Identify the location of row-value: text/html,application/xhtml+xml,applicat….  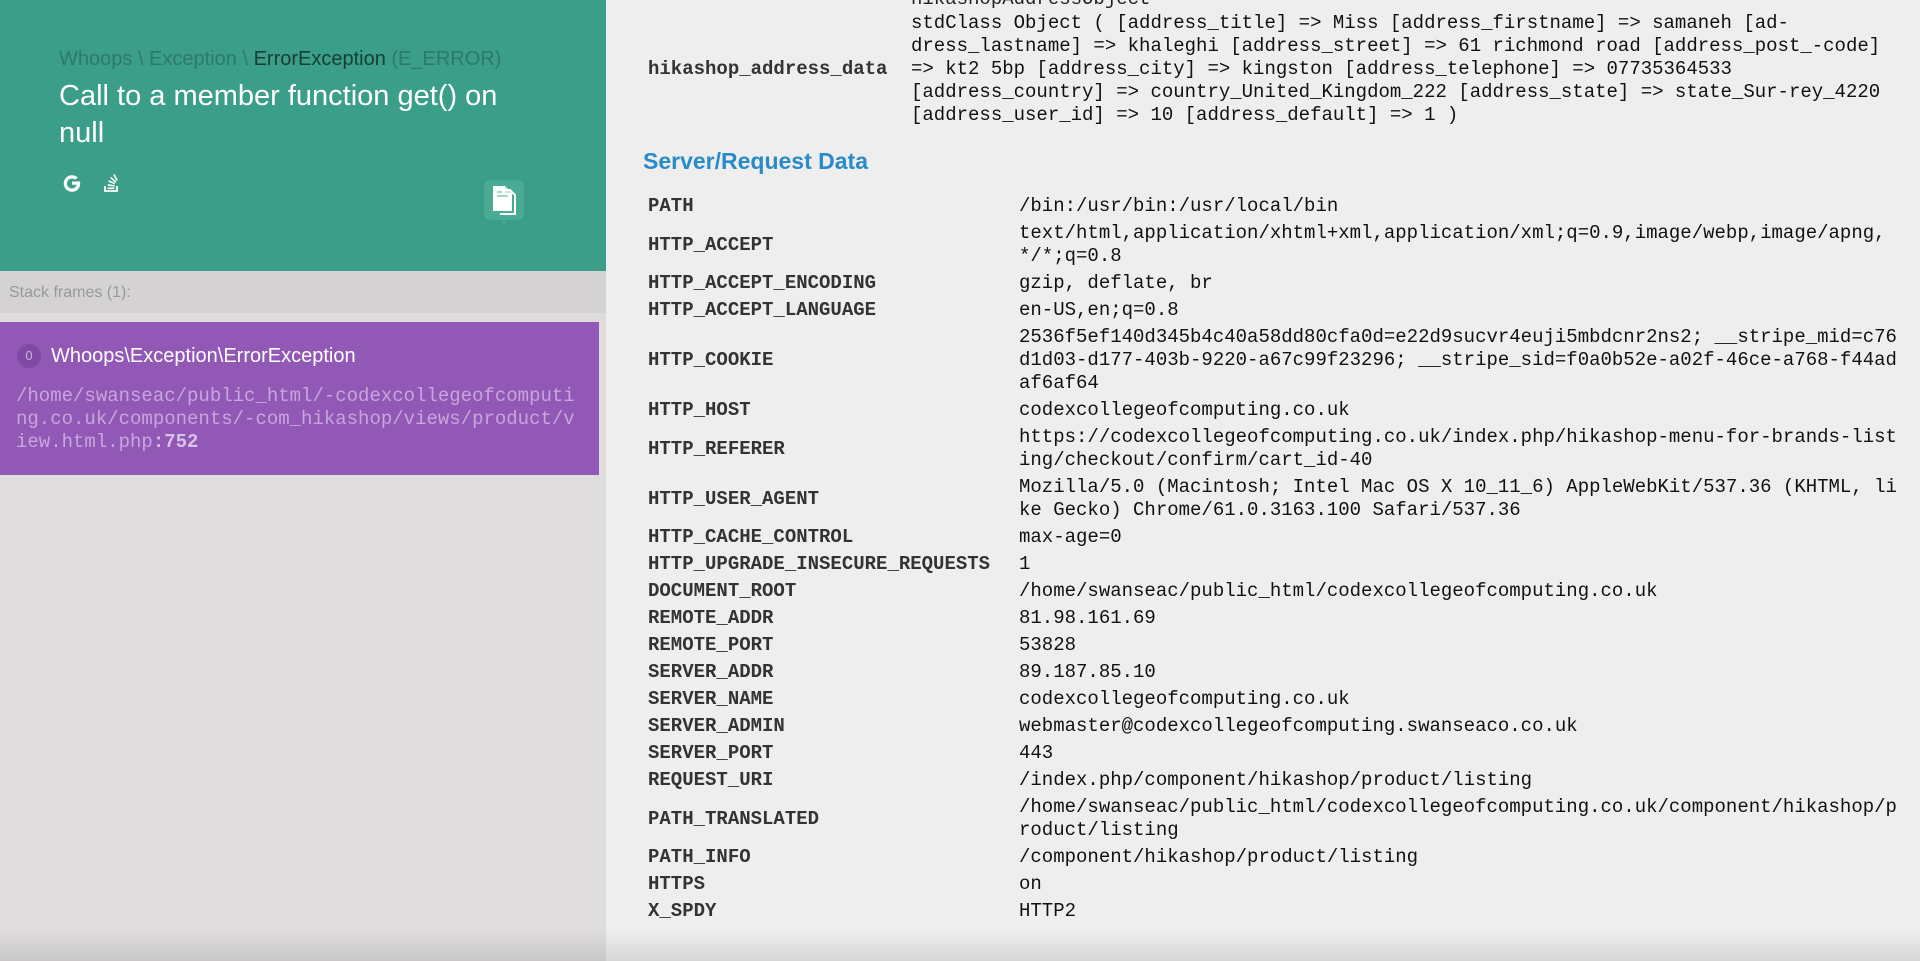
(1452, 244).